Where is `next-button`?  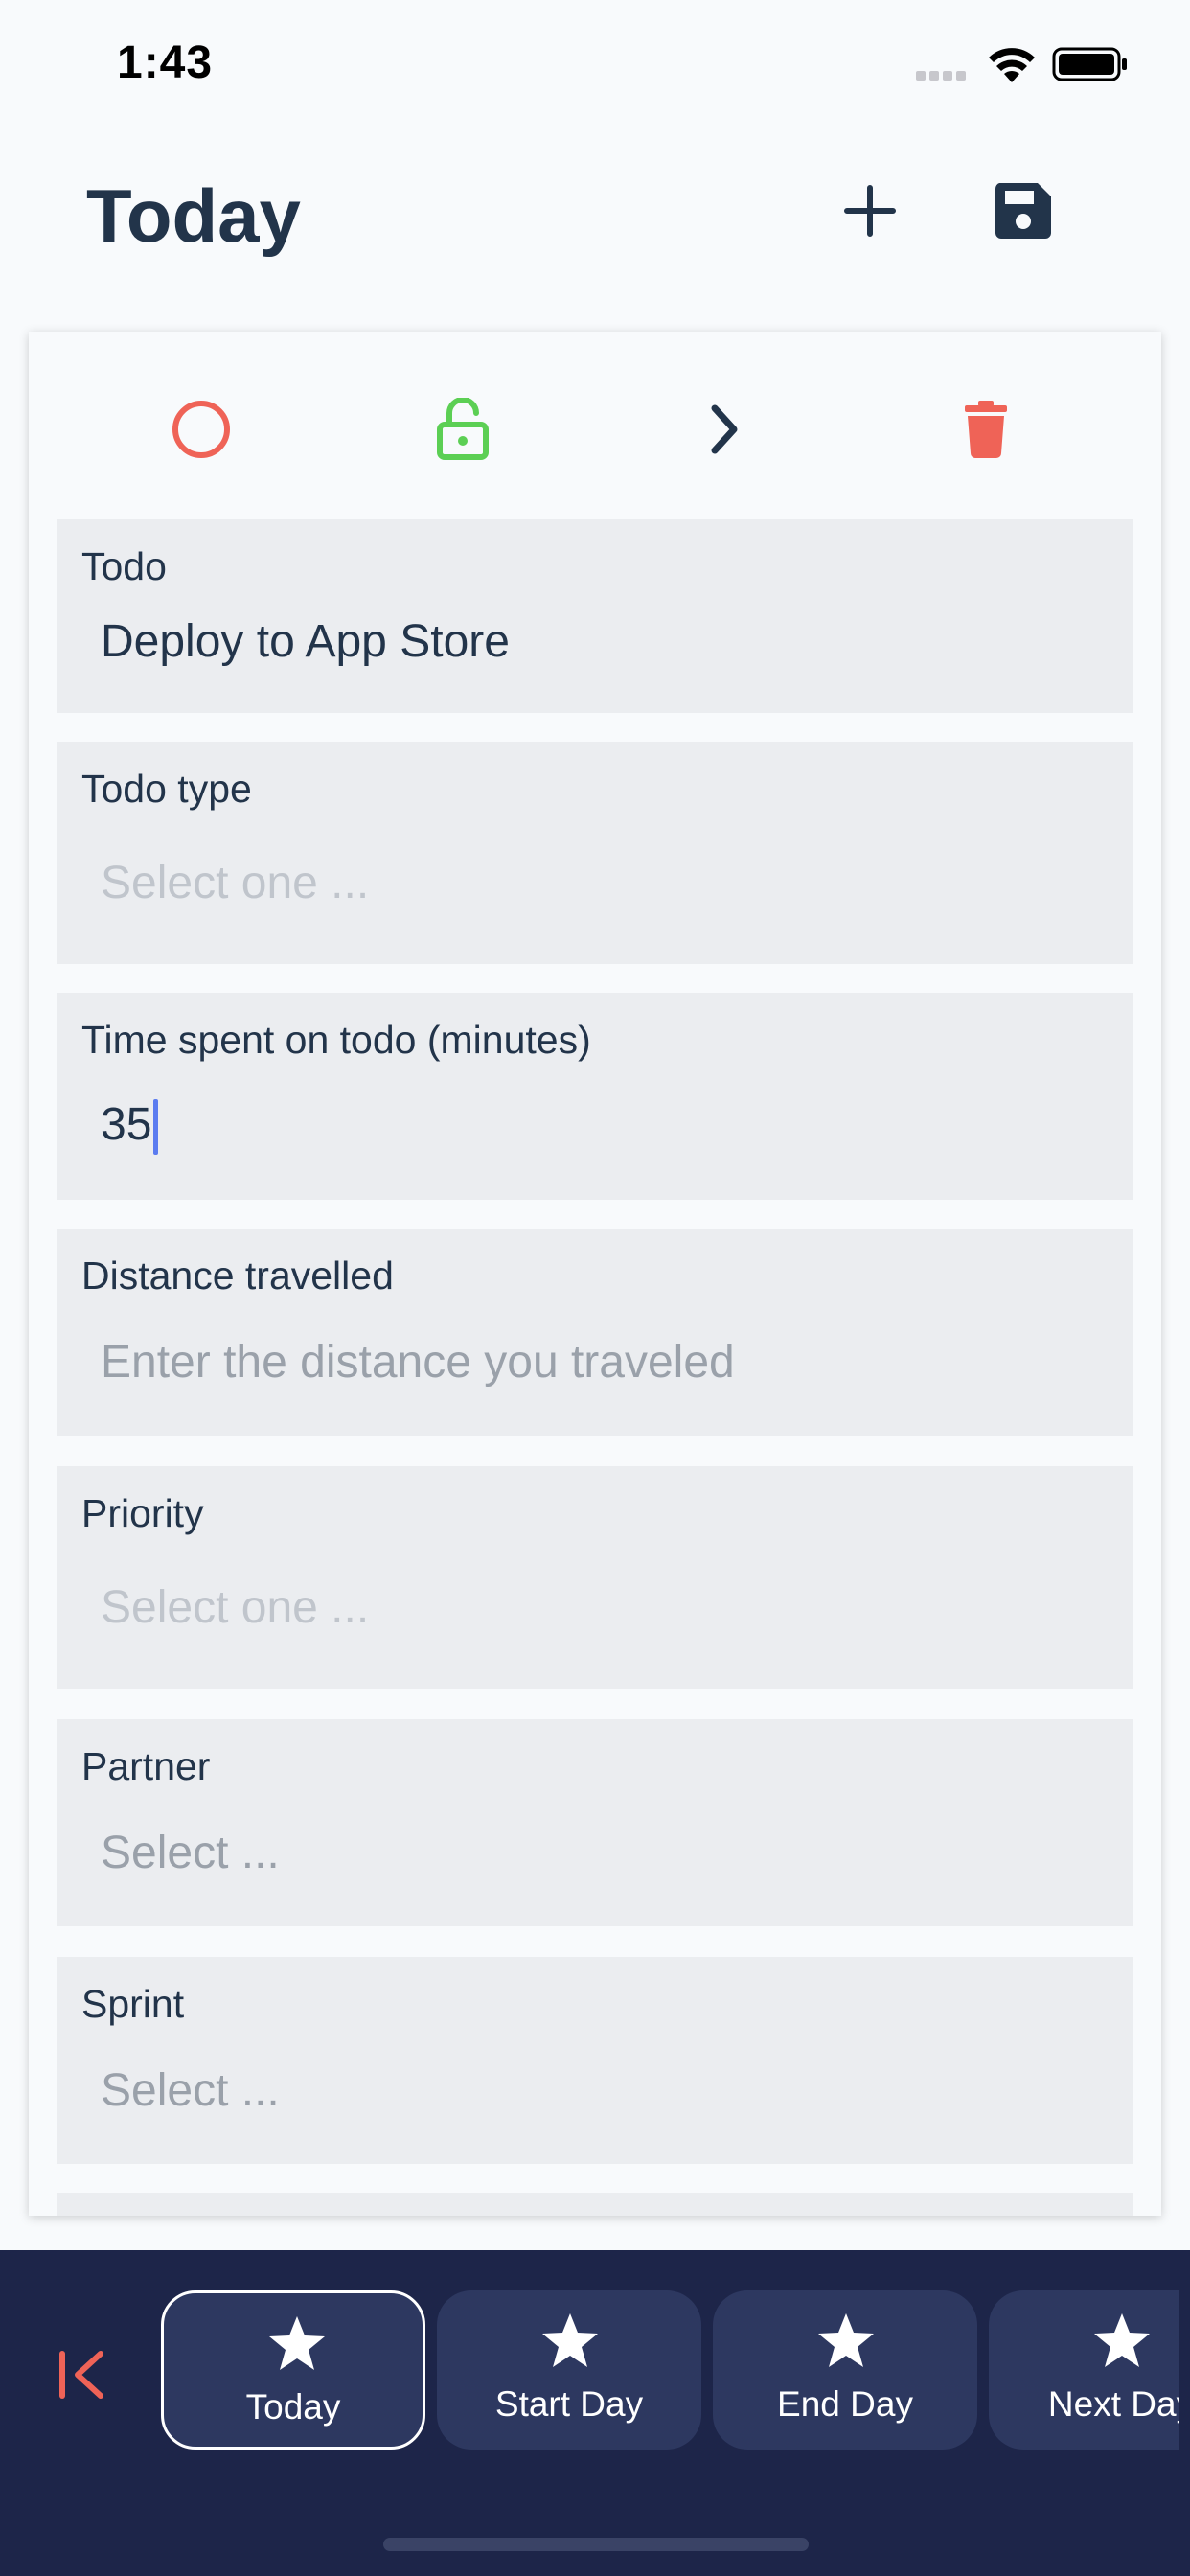 next-button is located at coordinates (725, 429).